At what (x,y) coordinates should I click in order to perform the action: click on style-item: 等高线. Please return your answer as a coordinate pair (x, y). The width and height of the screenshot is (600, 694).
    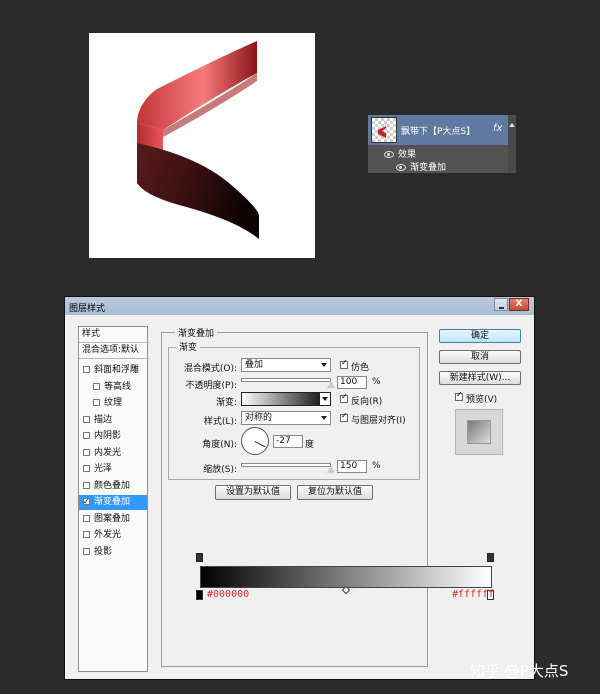
    Looking at the image, I should click on (113, 387).